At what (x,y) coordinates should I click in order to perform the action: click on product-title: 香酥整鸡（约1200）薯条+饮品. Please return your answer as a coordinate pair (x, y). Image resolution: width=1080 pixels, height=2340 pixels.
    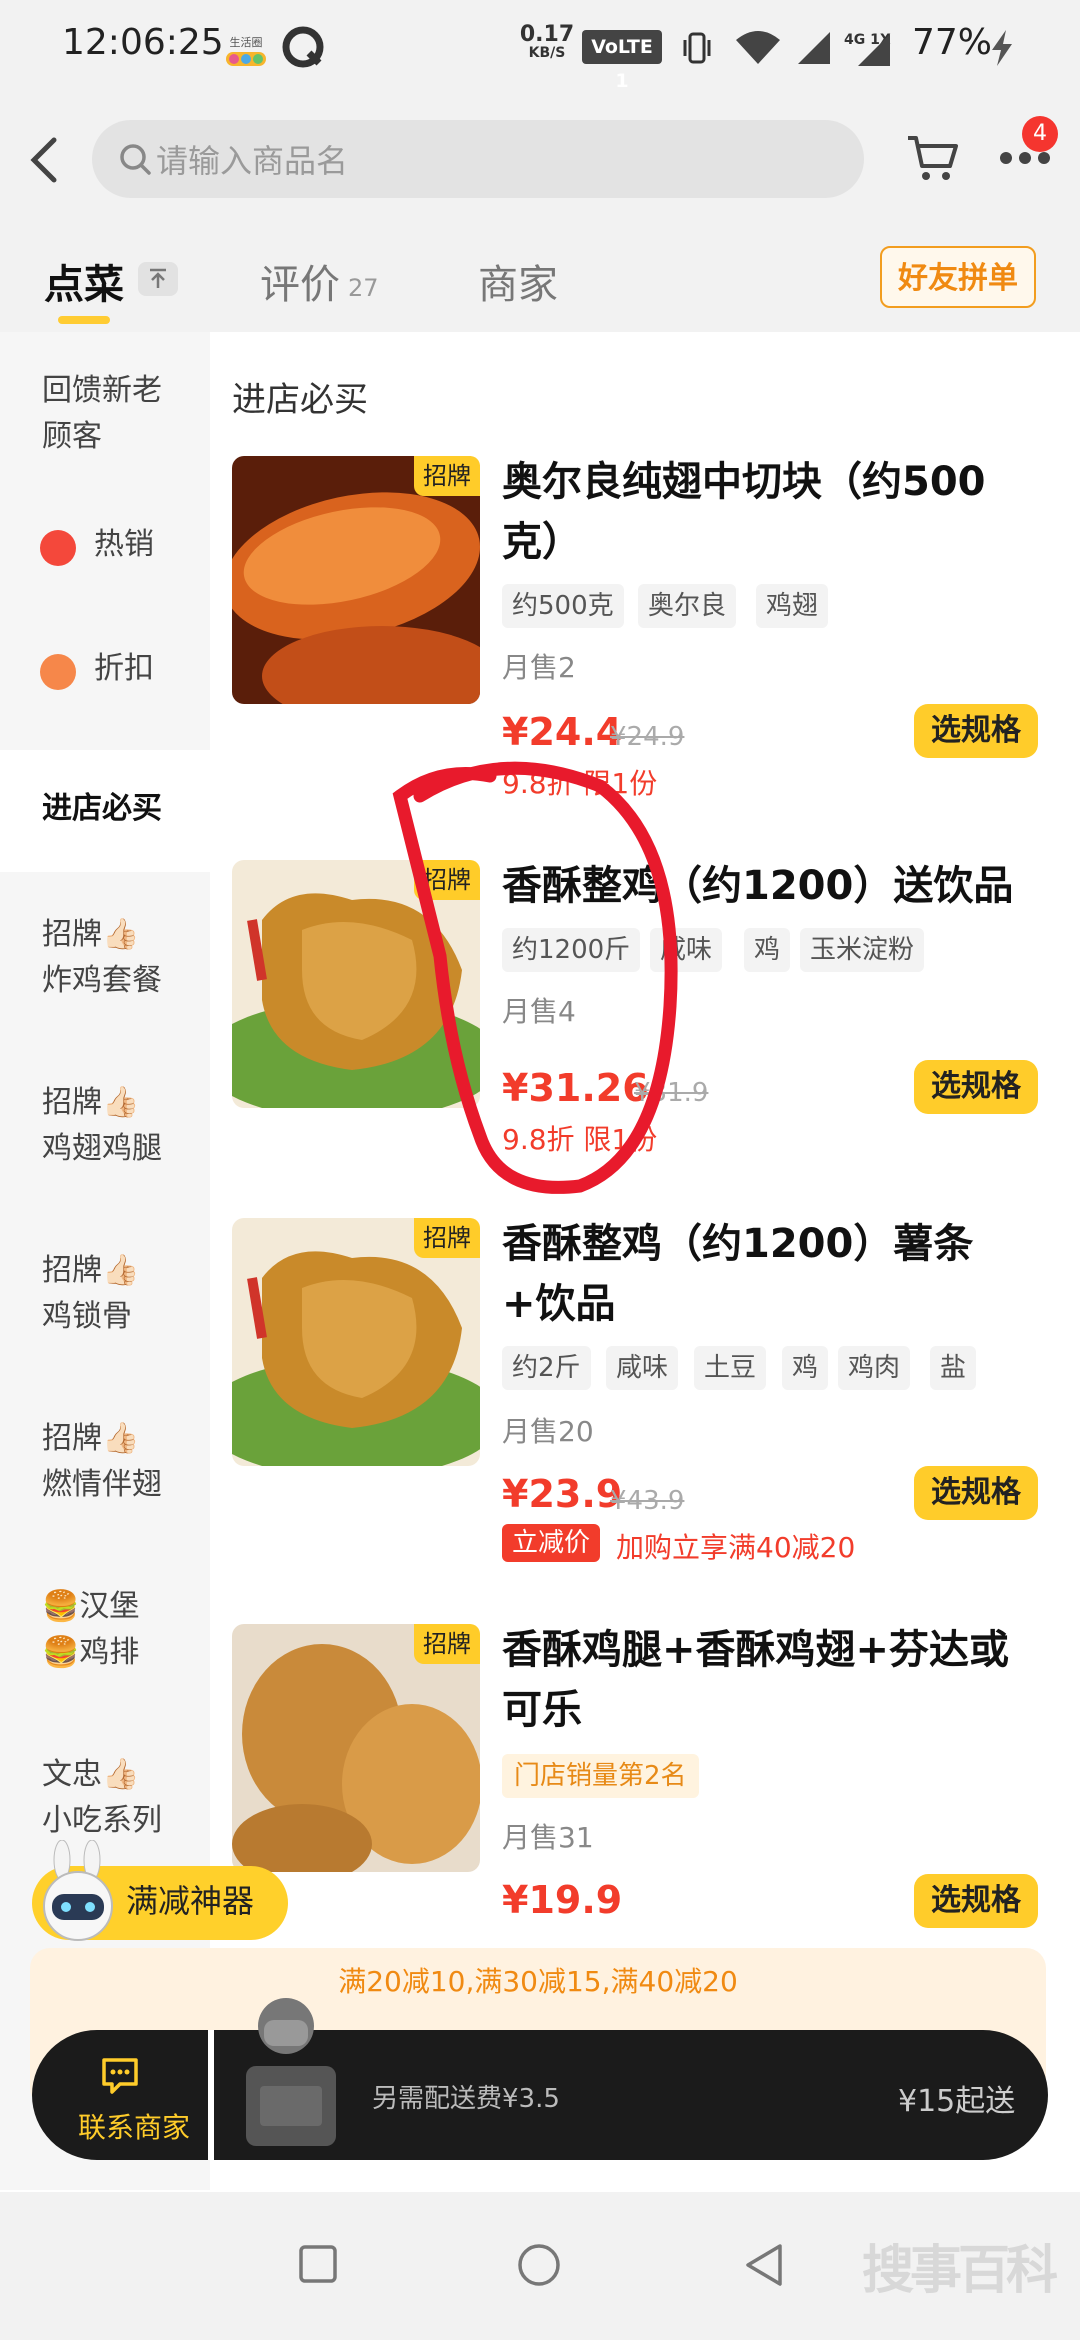
    Looking at the image, I should click on (772, 1274).